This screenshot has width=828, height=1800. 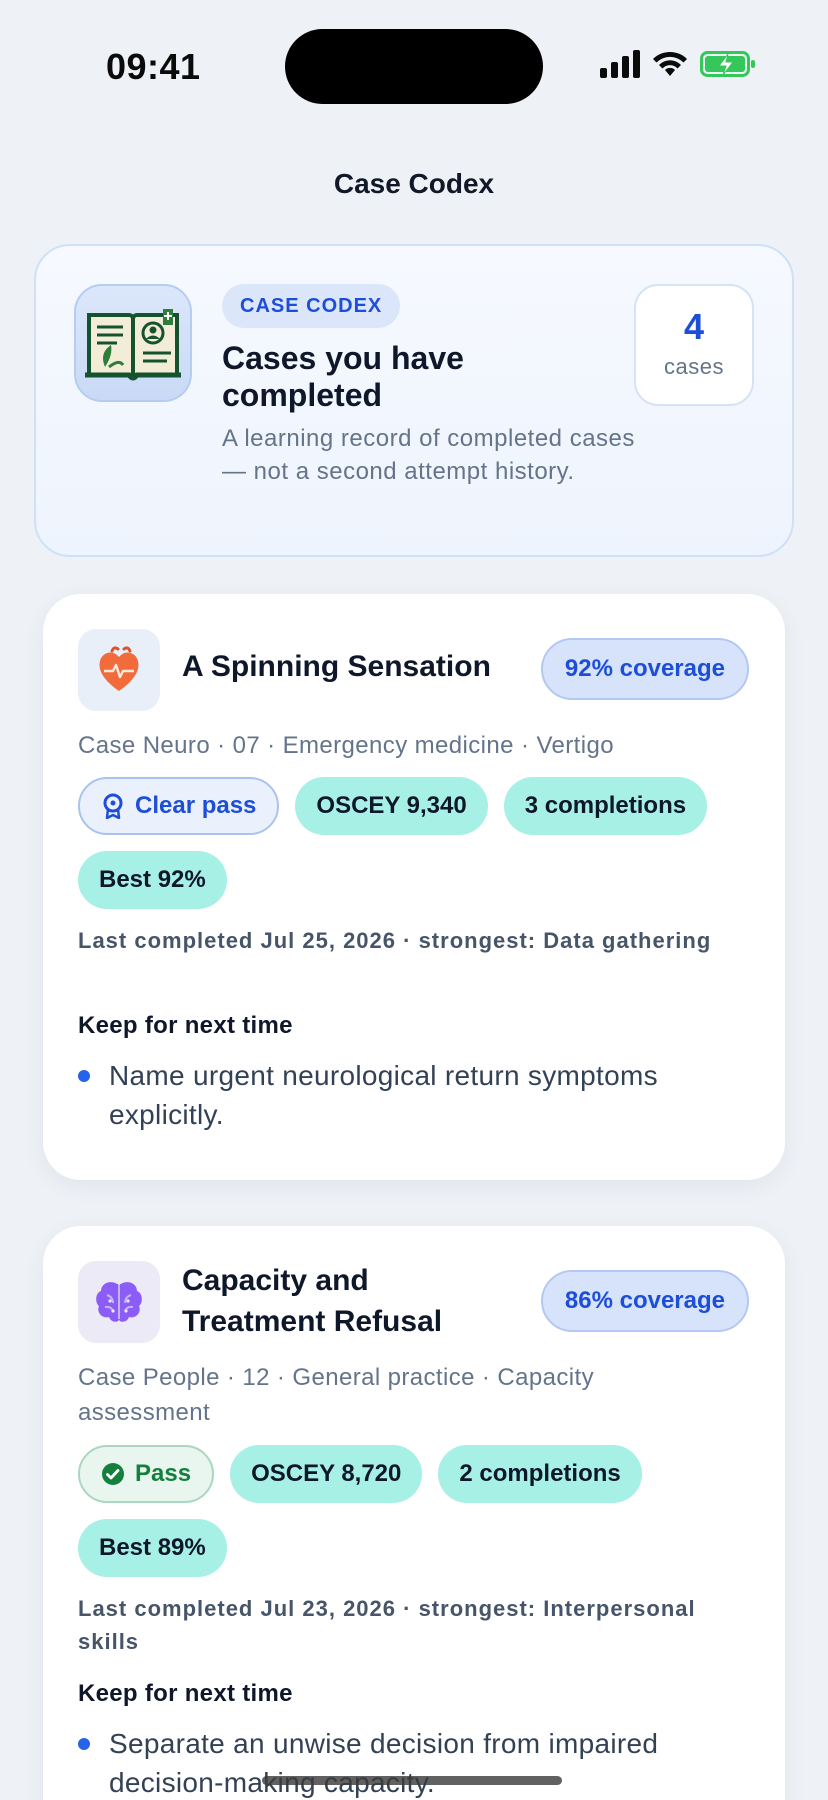 What do you see at coordinates (119, 1302) in the screenshot?
I see `brain-icon` at bounding box center [119, 1302].